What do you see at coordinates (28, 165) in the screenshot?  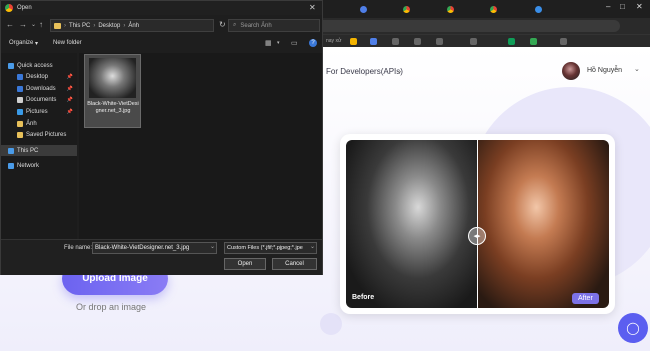 I see `nav-label: Network` at bounding box center [28, 165].